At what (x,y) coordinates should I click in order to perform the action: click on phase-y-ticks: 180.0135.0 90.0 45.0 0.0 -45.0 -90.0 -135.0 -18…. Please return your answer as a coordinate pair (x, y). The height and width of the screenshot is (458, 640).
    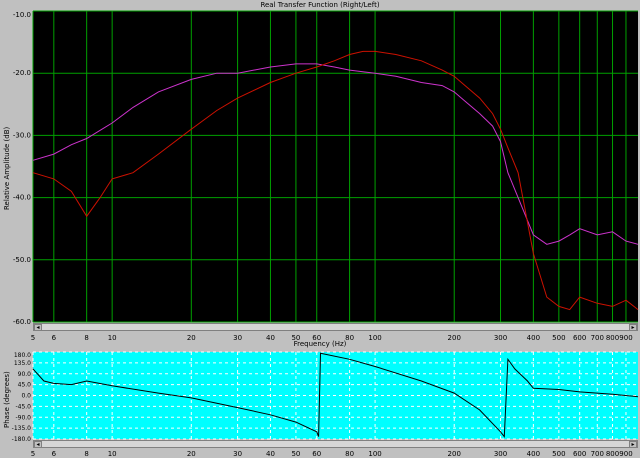
    Looking at the image, I should click on (22, 397).